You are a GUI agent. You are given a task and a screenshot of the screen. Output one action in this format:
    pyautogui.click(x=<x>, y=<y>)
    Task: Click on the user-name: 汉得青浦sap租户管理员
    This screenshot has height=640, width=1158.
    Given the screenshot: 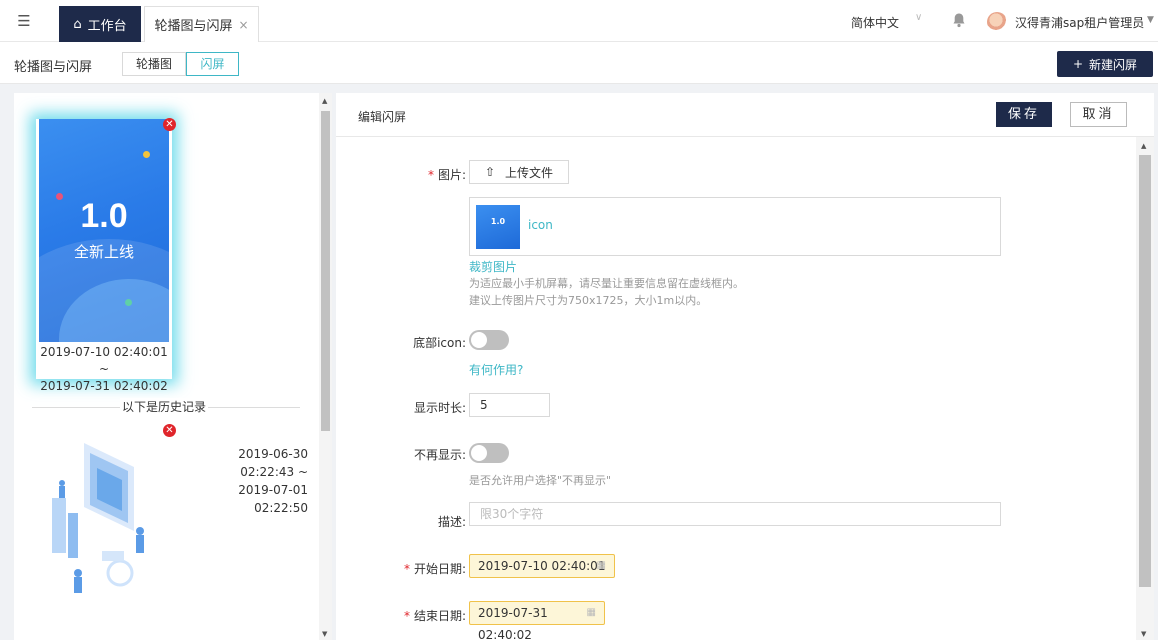 What is the action you would take?
    pyautogui.click(x=1079, y=22)
    